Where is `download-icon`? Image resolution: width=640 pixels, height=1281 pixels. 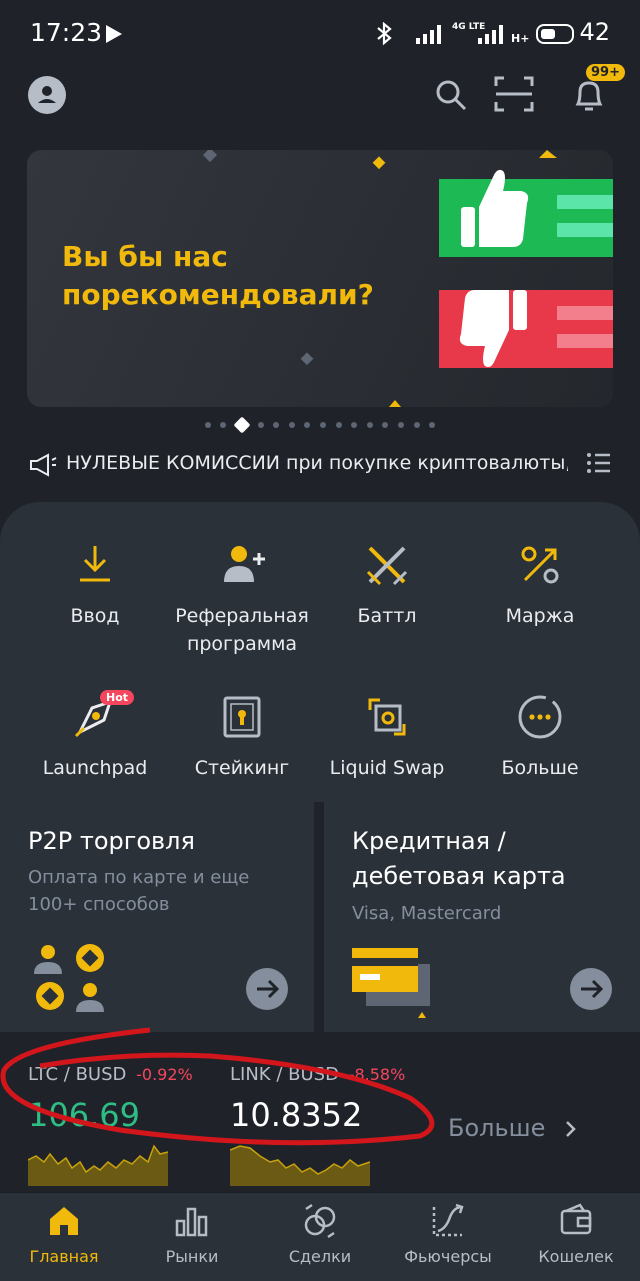 download-icon is located at coordinates (95, 564).